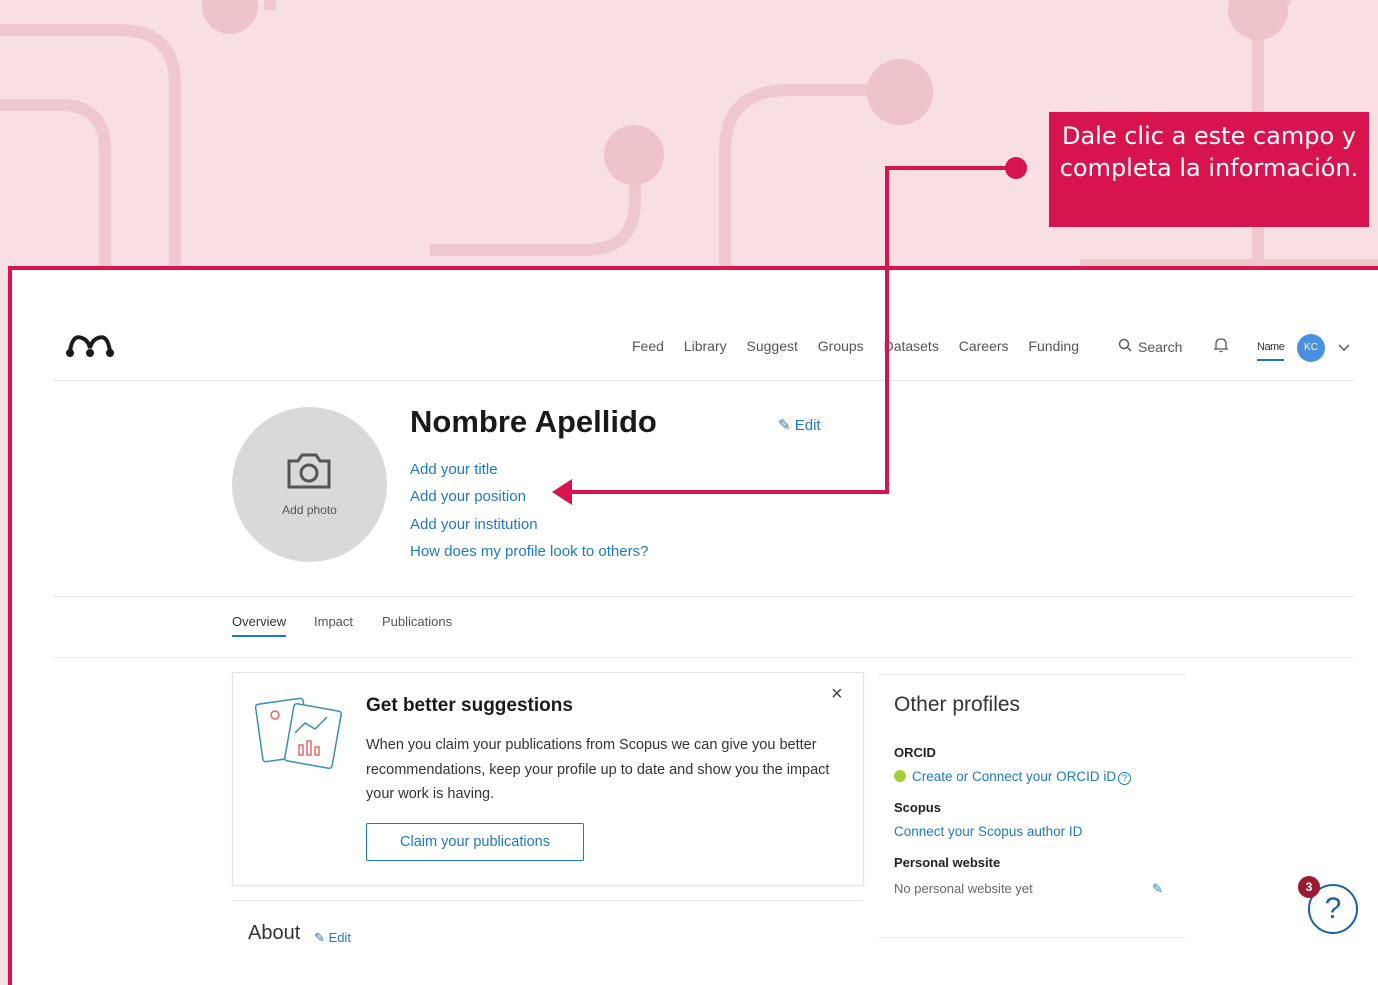 The height and width of the screenshot is (985, 1378). I want to click on scopus-label: Scopus, so click(917, 807).